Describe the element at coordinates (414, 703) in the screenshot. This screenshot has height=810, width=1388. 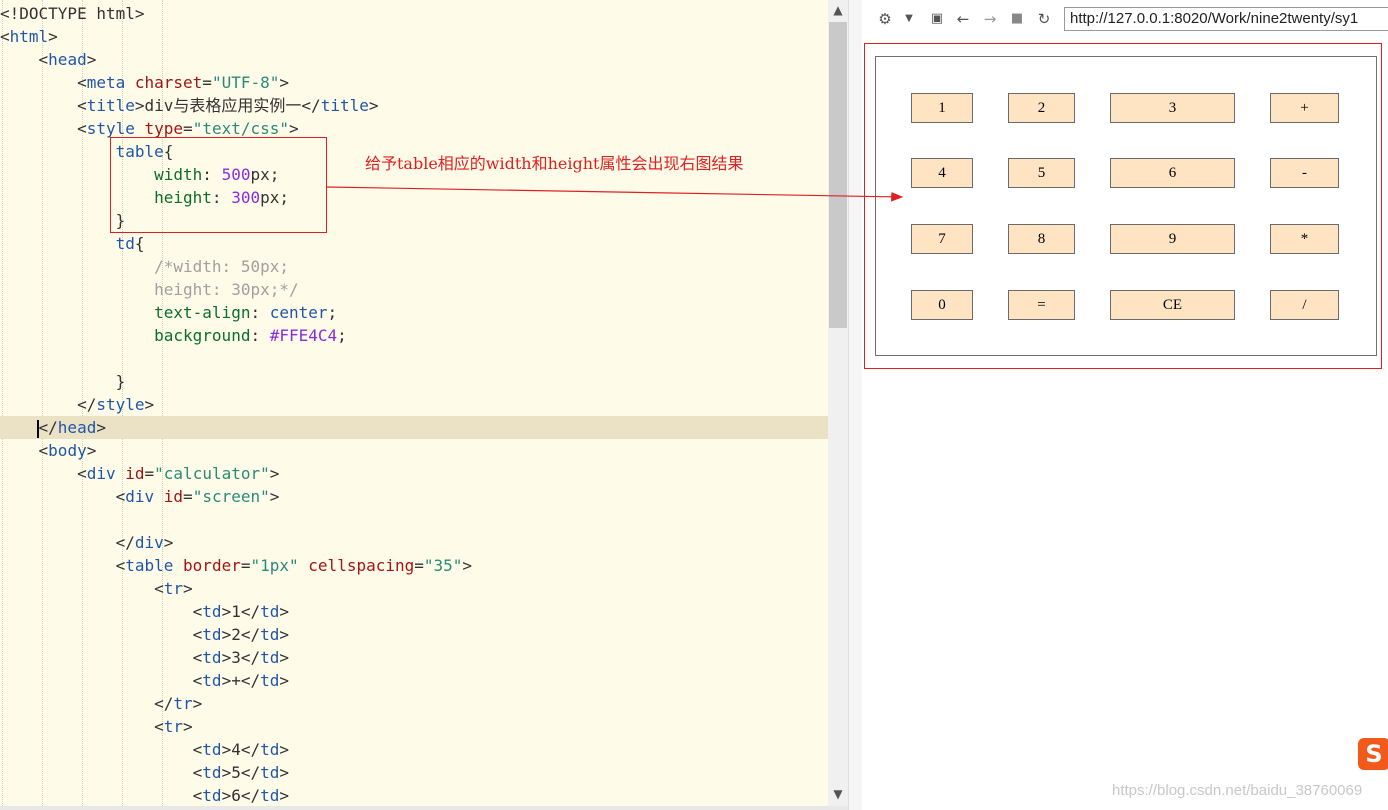
I see `code-line: </tr>` at that location.